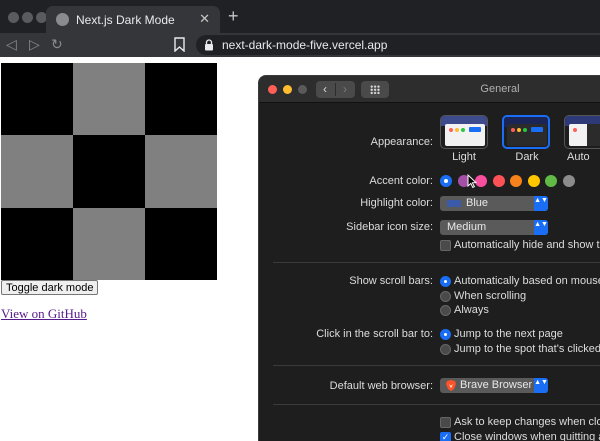 This screenshot has width=600, height=441. I want to click on appearance-light-thumbnail, so click(464, 132).